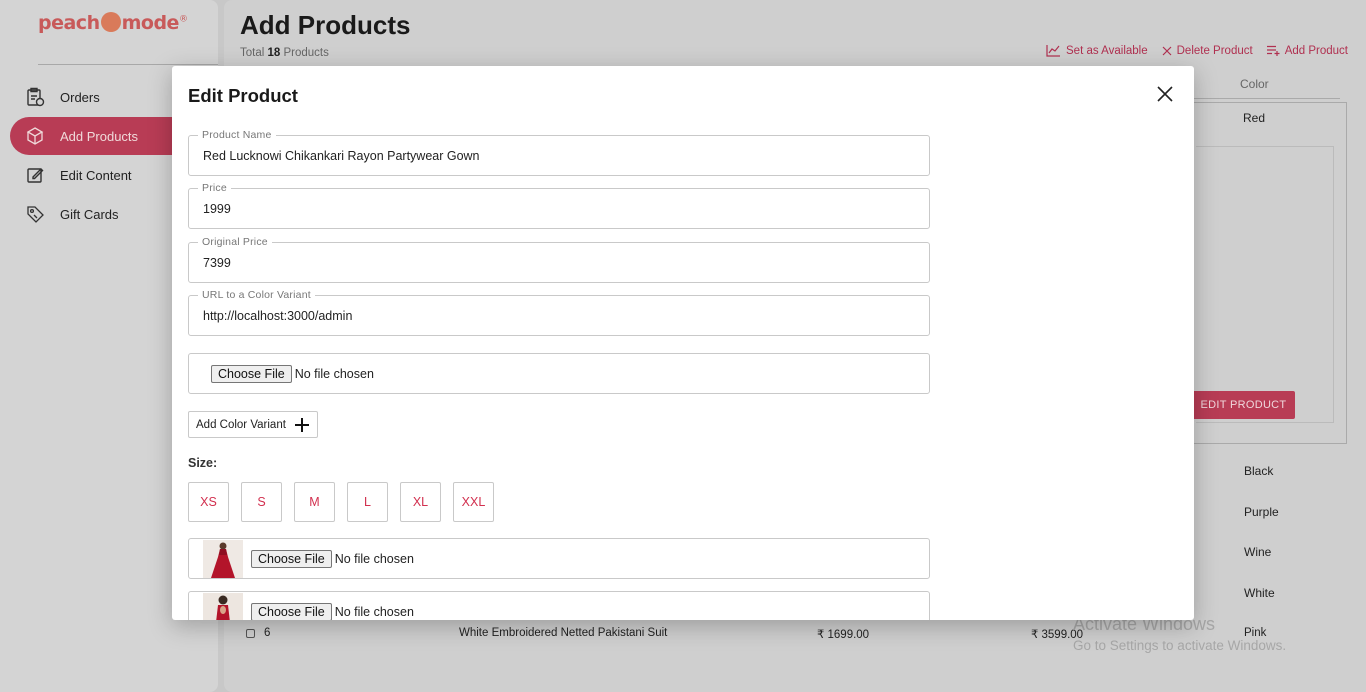 This screenshot has width=1366, height=692. What do you see at coordinates (367, 502) in the screenshot?
I see `size-option-l: L` at bounding box center [367, 502].